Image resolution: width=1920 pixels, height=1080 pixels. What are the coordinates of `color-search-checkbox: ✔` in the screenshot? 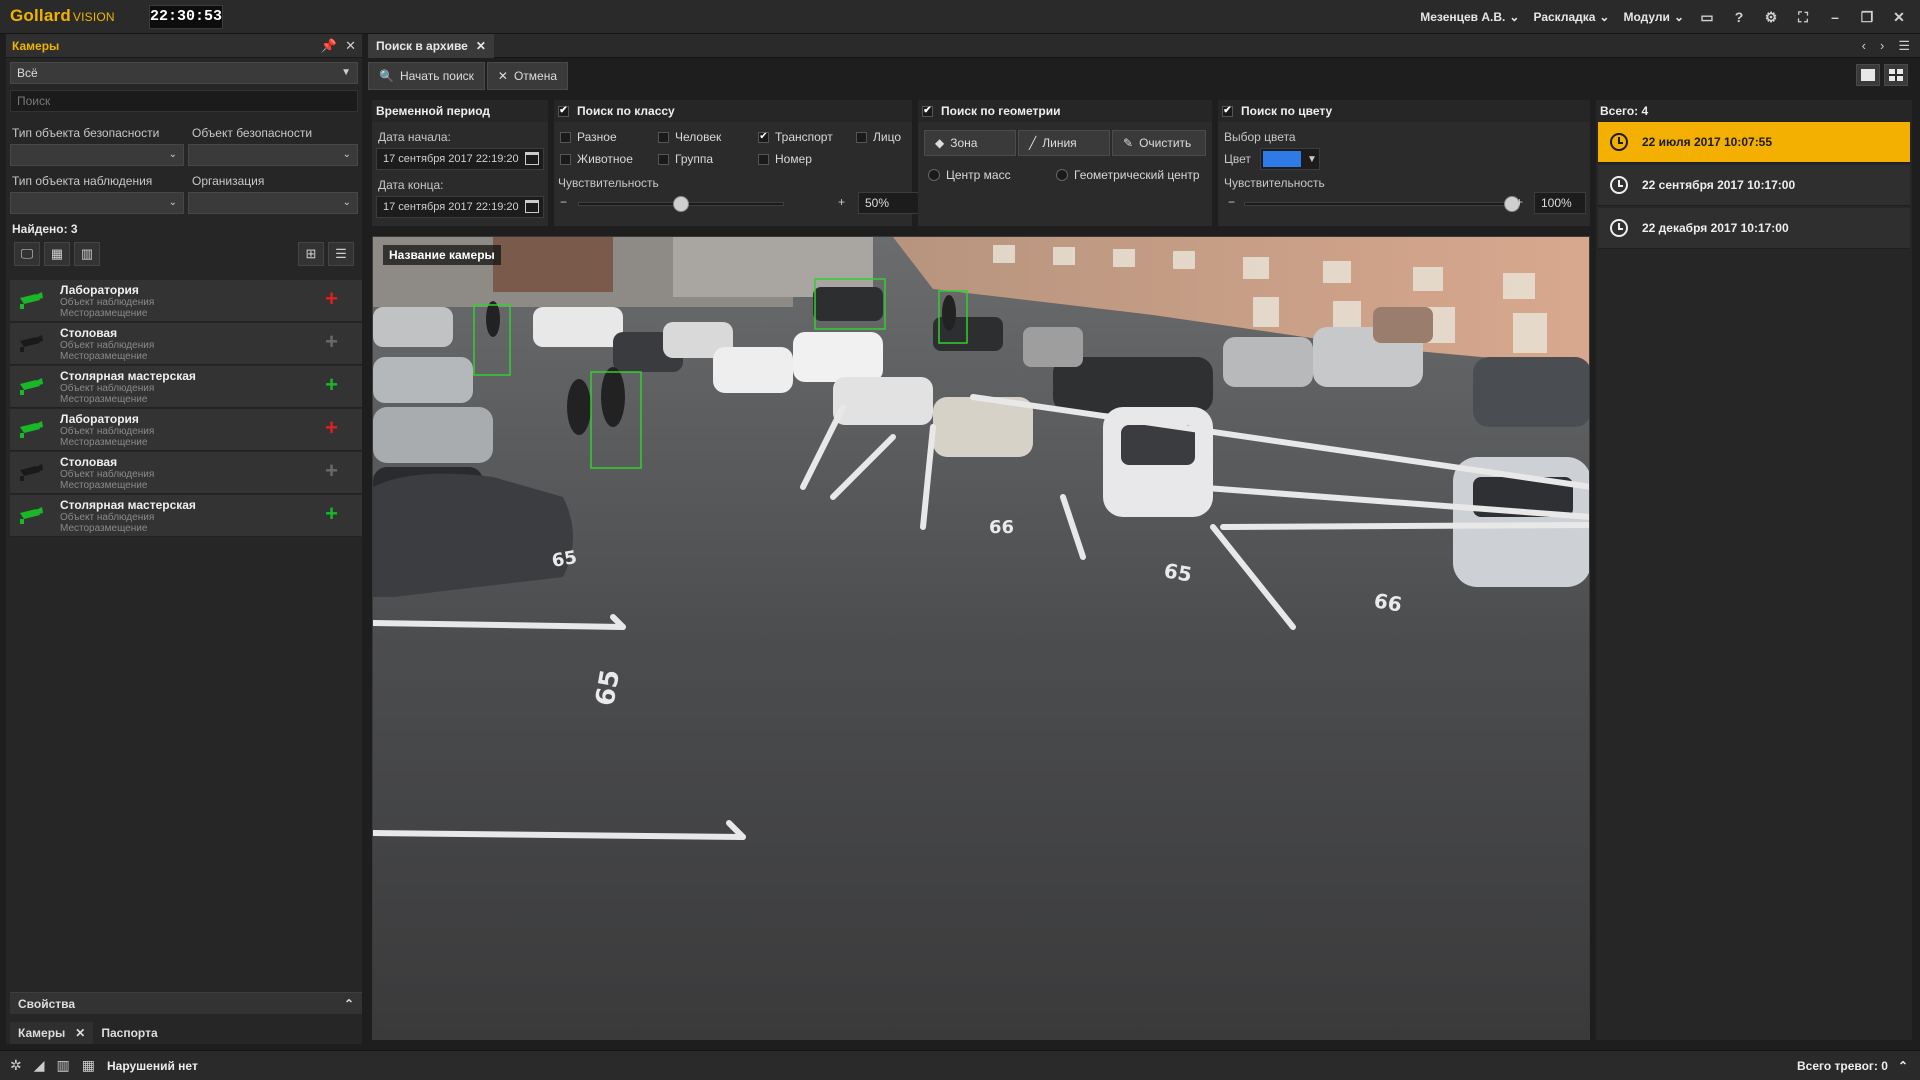 It's located at (1227, 111).